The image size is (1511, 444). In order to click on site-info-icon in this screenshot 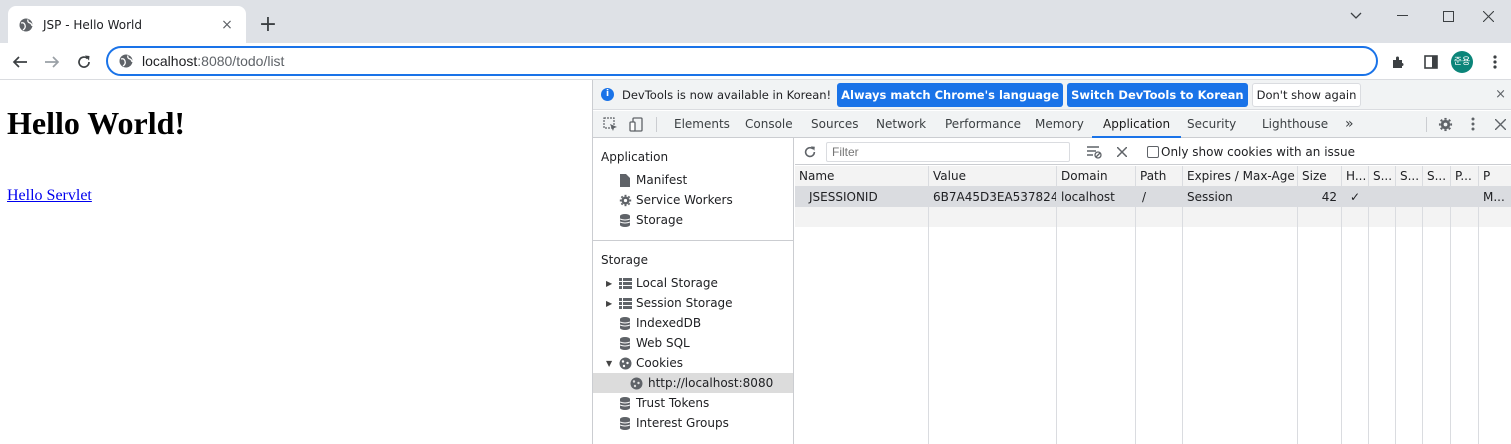, I will do `click(126, 61)`.